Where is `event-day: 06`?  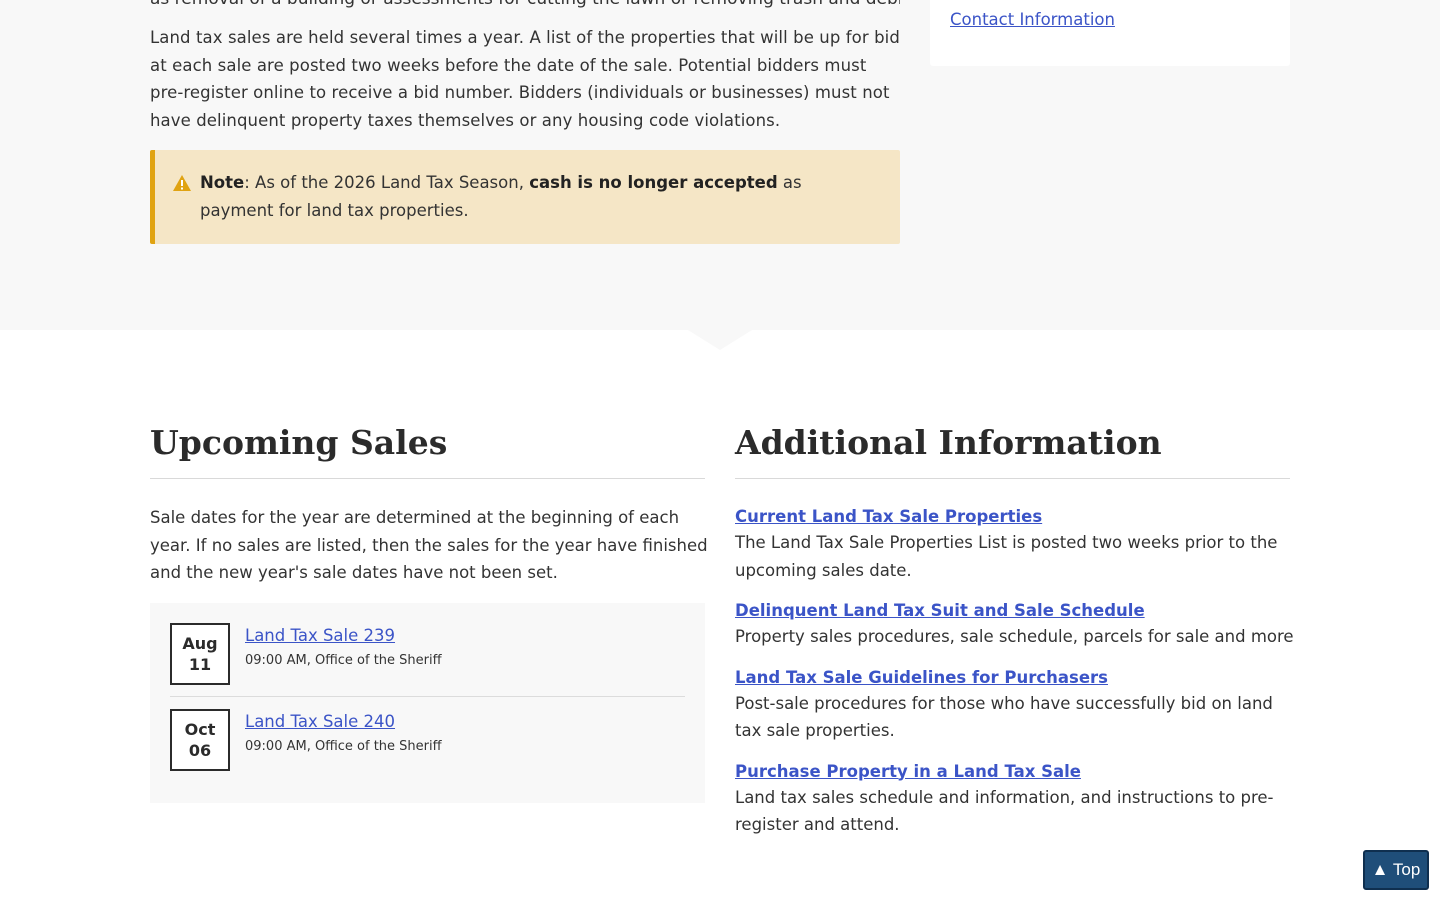 event-day: 06 is located at coordinates (200, 750).